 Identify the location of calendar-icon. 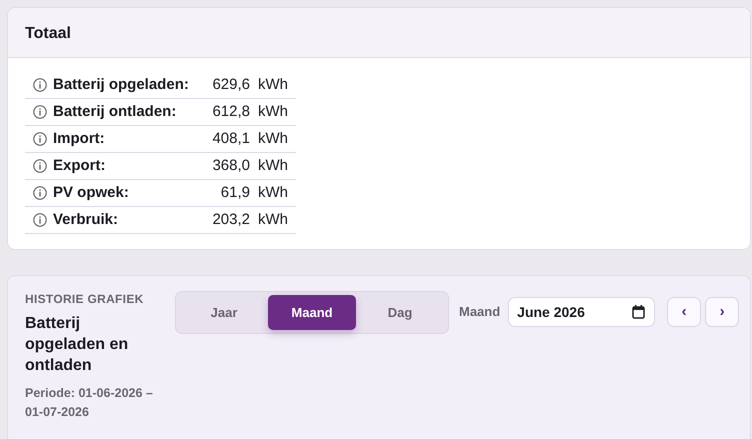
(639, 312).